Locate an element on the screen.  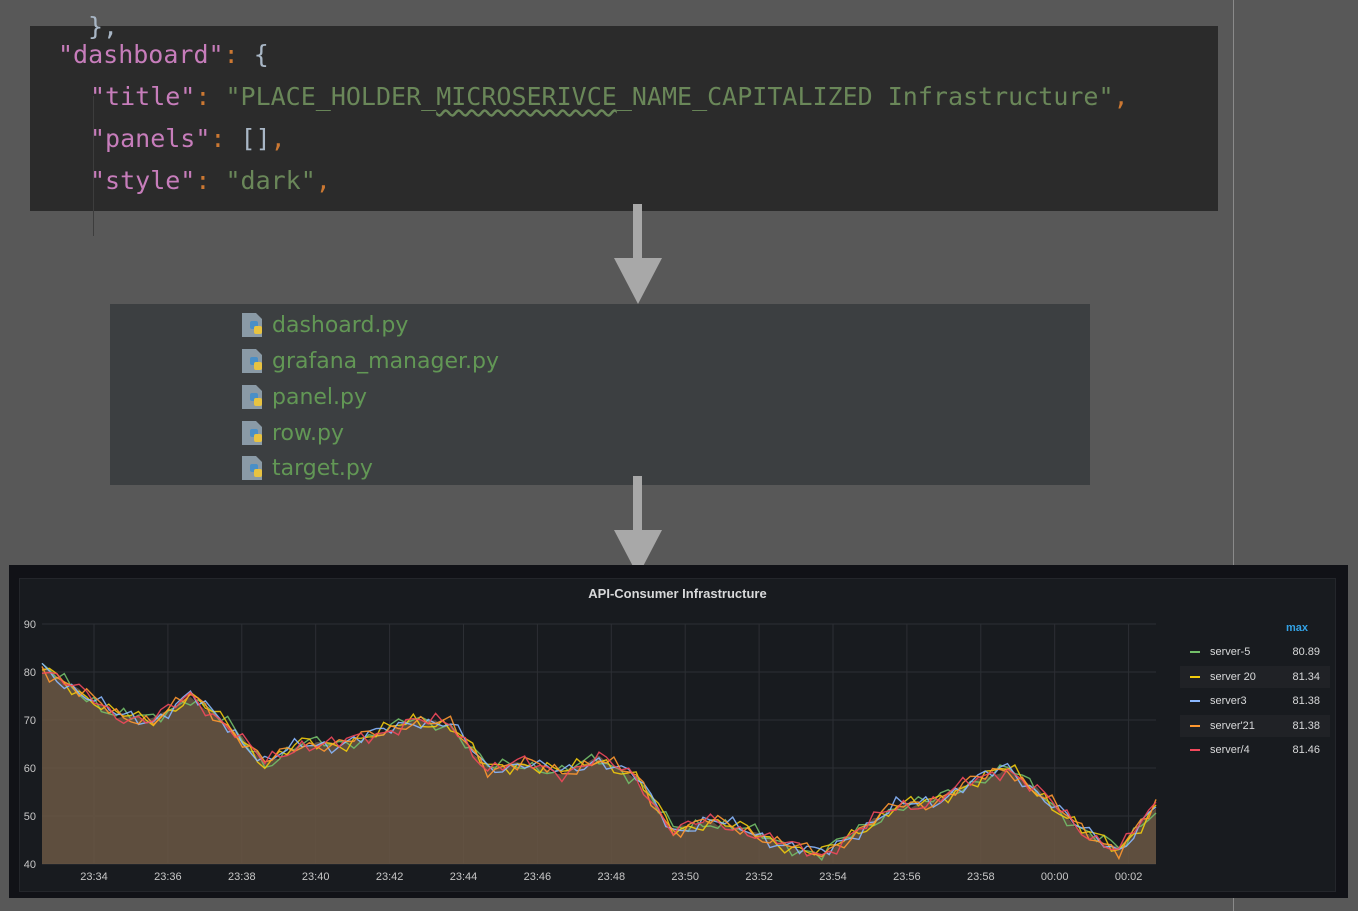
x-tick-label: 00:00 is located at coordinates (1055, 877).